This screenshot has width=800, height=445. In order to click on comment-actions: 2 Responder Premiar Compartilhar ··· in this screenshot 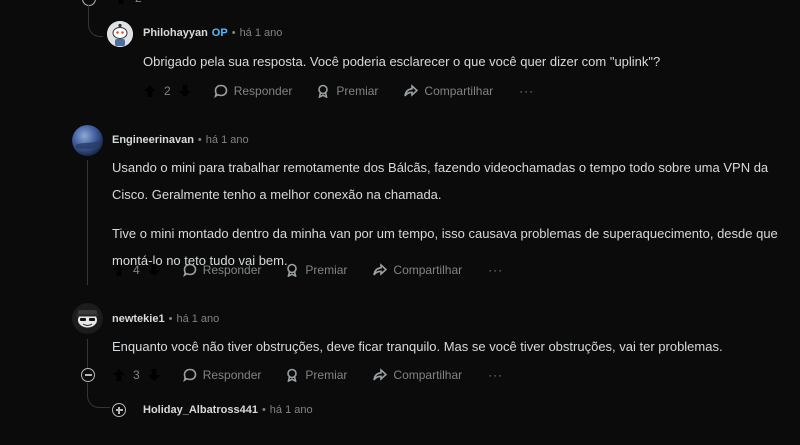, I will do `click(338, 91)`.